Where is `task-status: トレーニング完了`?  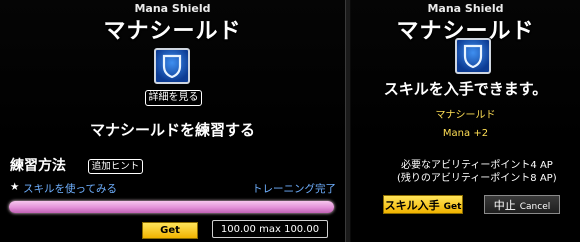 task-status: トレーニング完了 is located at coordinates (294, 189).